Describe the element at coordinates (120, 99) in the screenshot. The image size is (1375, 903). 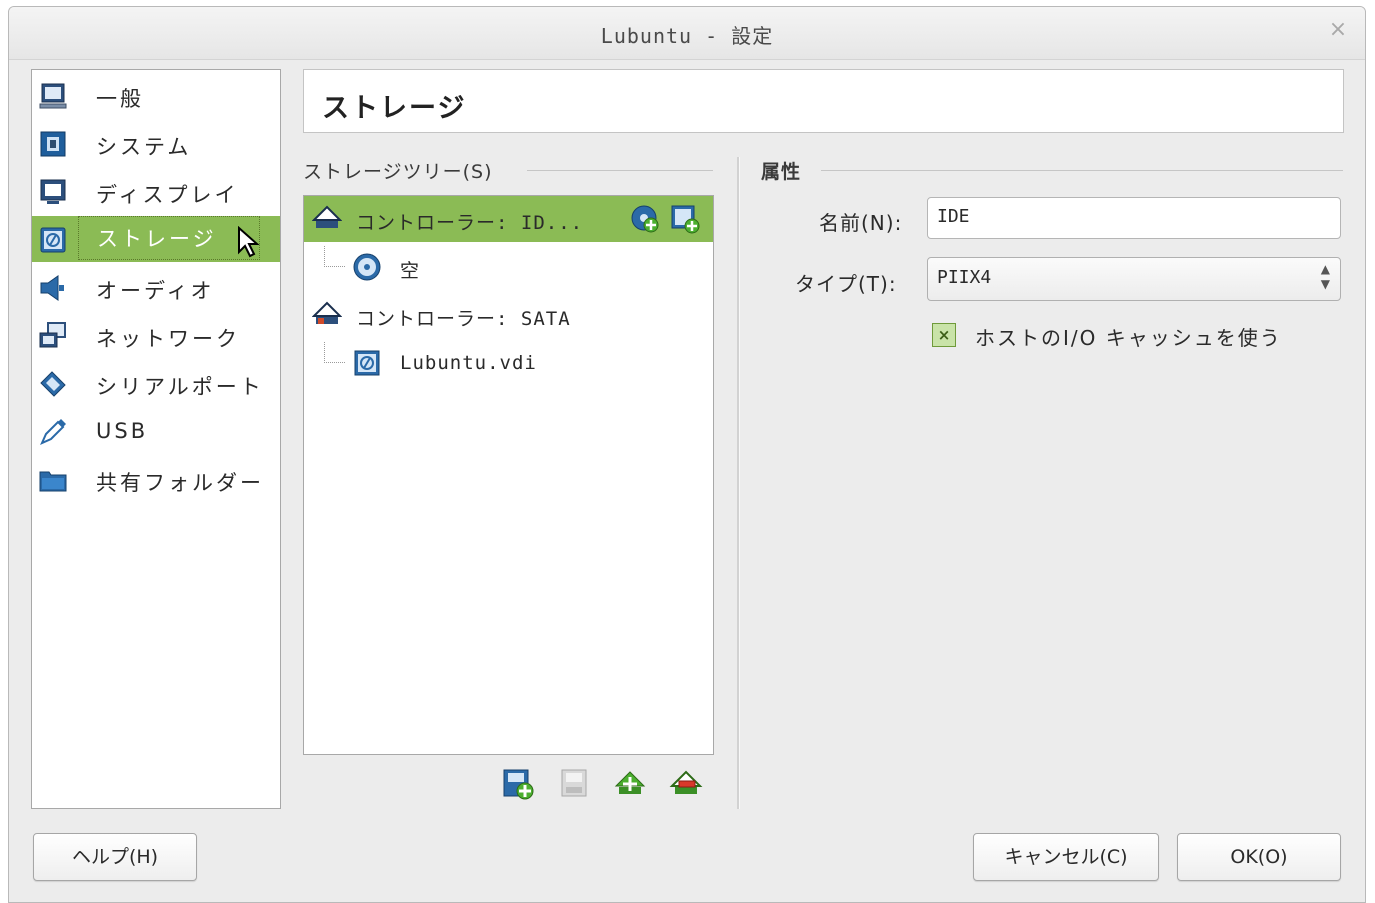
I see `sidebar-item-label: 一般` at that location.